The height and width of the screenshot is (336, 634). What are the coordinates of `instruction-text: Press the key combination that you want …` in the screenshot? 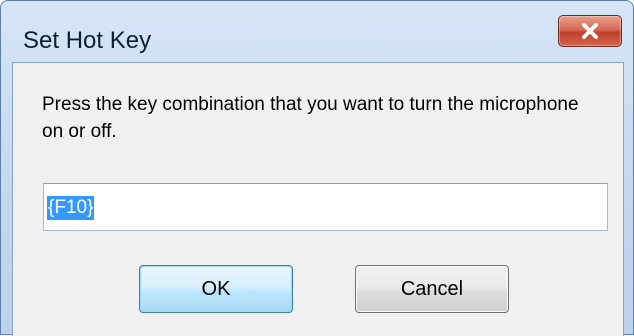 It's located at (310, 118).